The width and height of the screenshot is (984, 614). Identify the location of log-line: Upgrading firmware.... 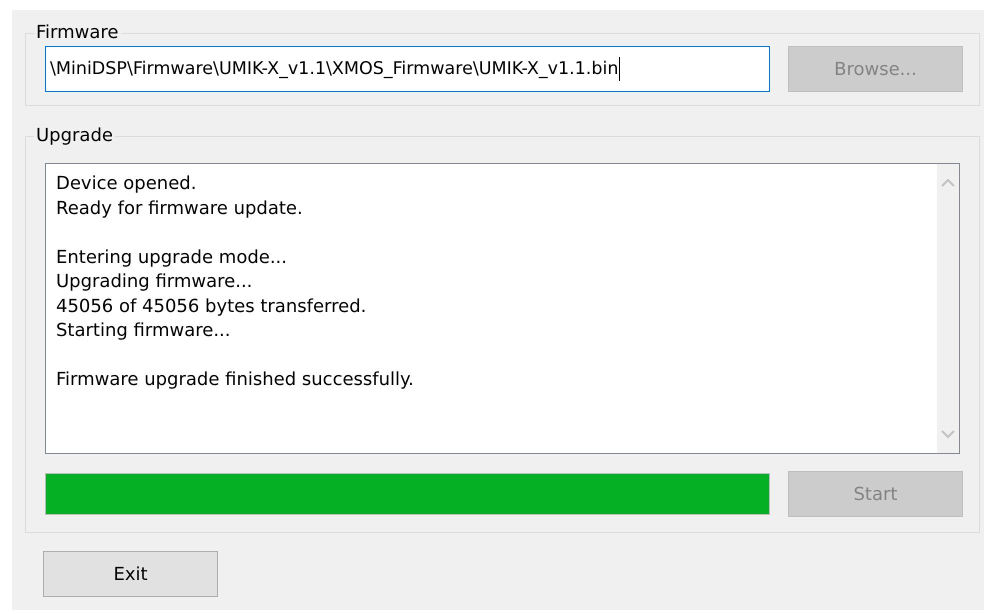
(155, 282).